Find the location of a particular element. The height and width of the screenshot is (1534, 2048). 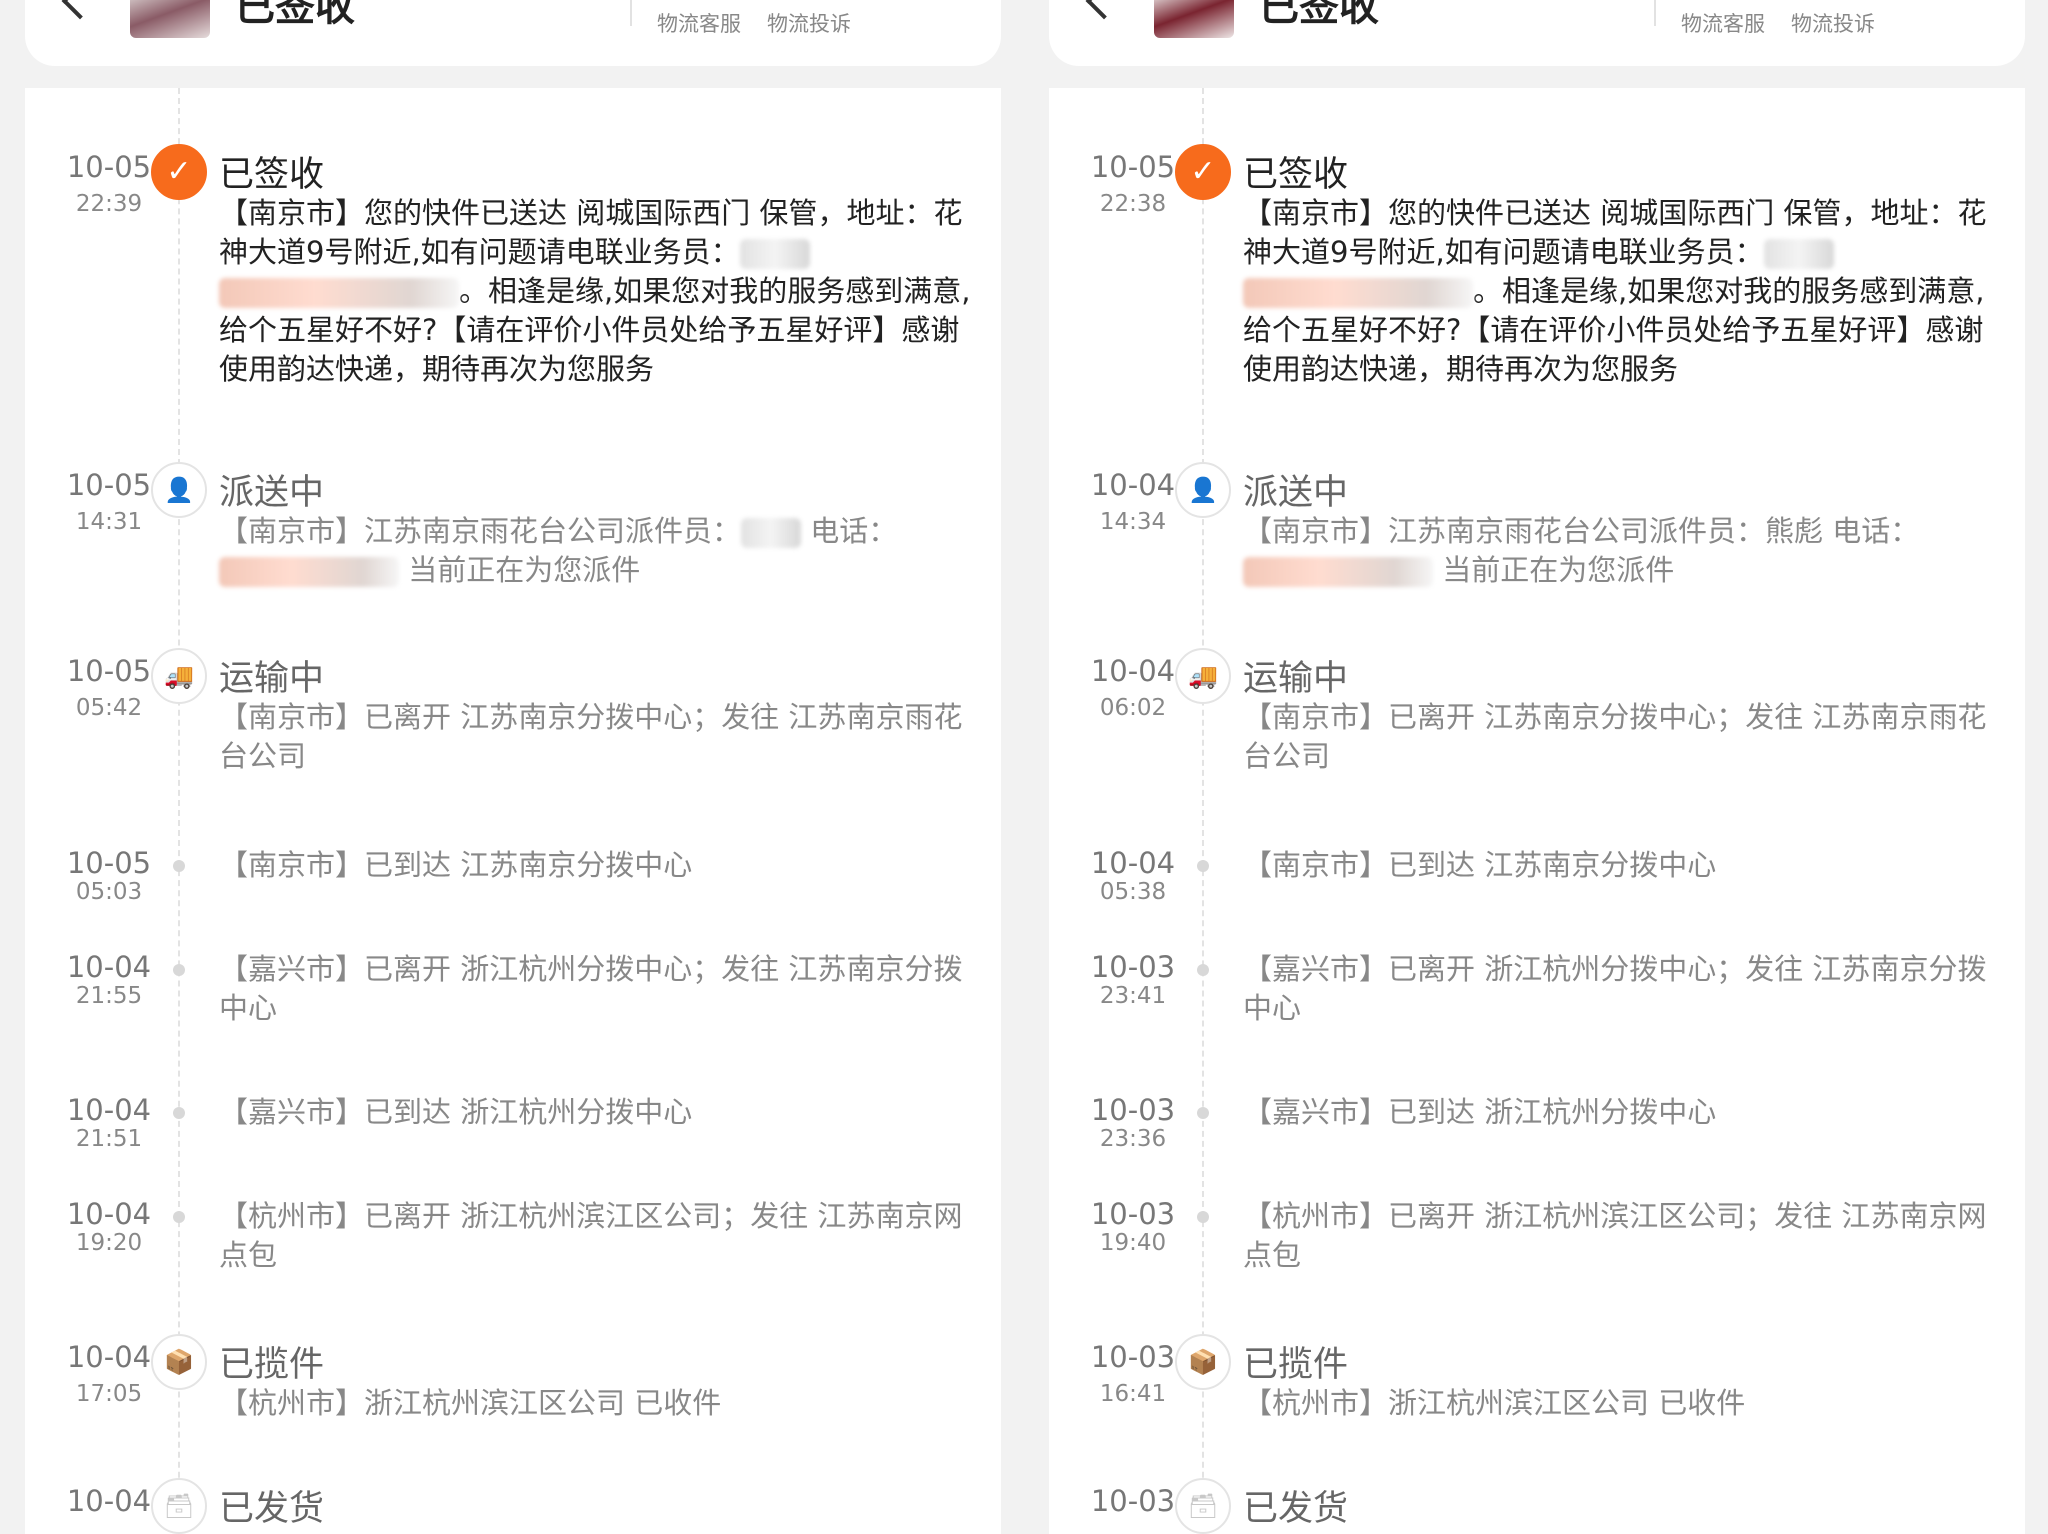

event-description: 【南京市】江苏南京雨花台公司派件员：熊彪 电话： 当前正在为您派件 is located at coordinates (1623, 551).